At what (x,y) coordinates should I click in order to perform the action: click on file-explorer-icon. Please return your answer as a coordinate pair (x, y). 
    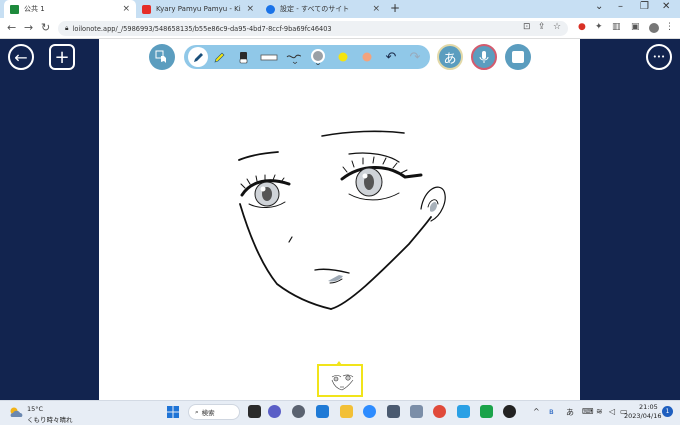
    Looking at the image, I should click on (346, 411).